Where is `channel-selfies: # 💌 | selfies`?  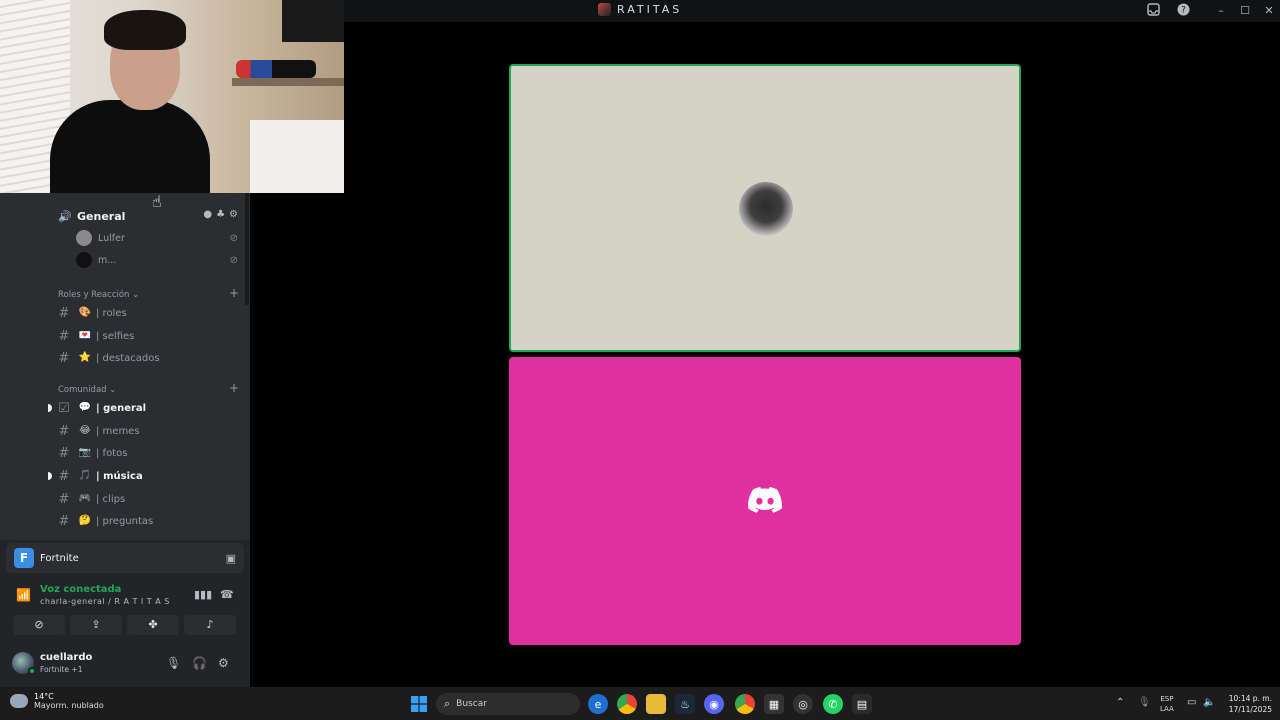 channel-selfies: # 💌 | selfies is located at coordinates (151, 336).